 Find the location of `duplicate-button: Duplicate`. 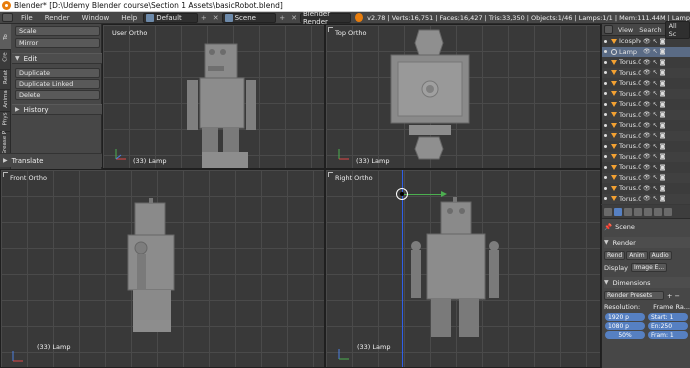

duplicate-button: Duplicate is located at coordinates (57, 73).